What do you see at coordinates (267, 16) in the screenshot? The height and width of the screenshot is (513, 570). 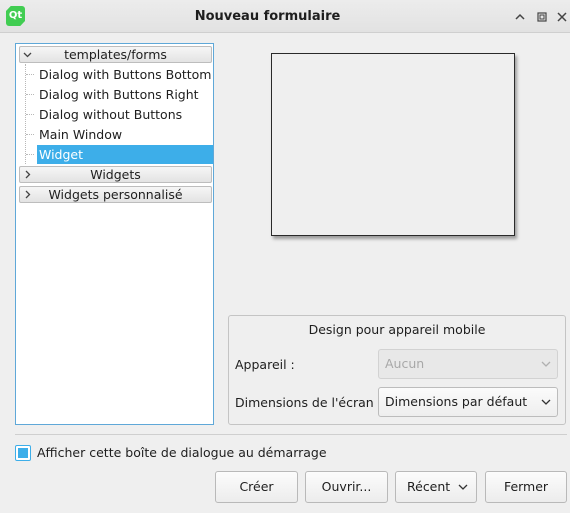 I see `window-title: Nouveau formulaire` at bounding box center [267, 16].